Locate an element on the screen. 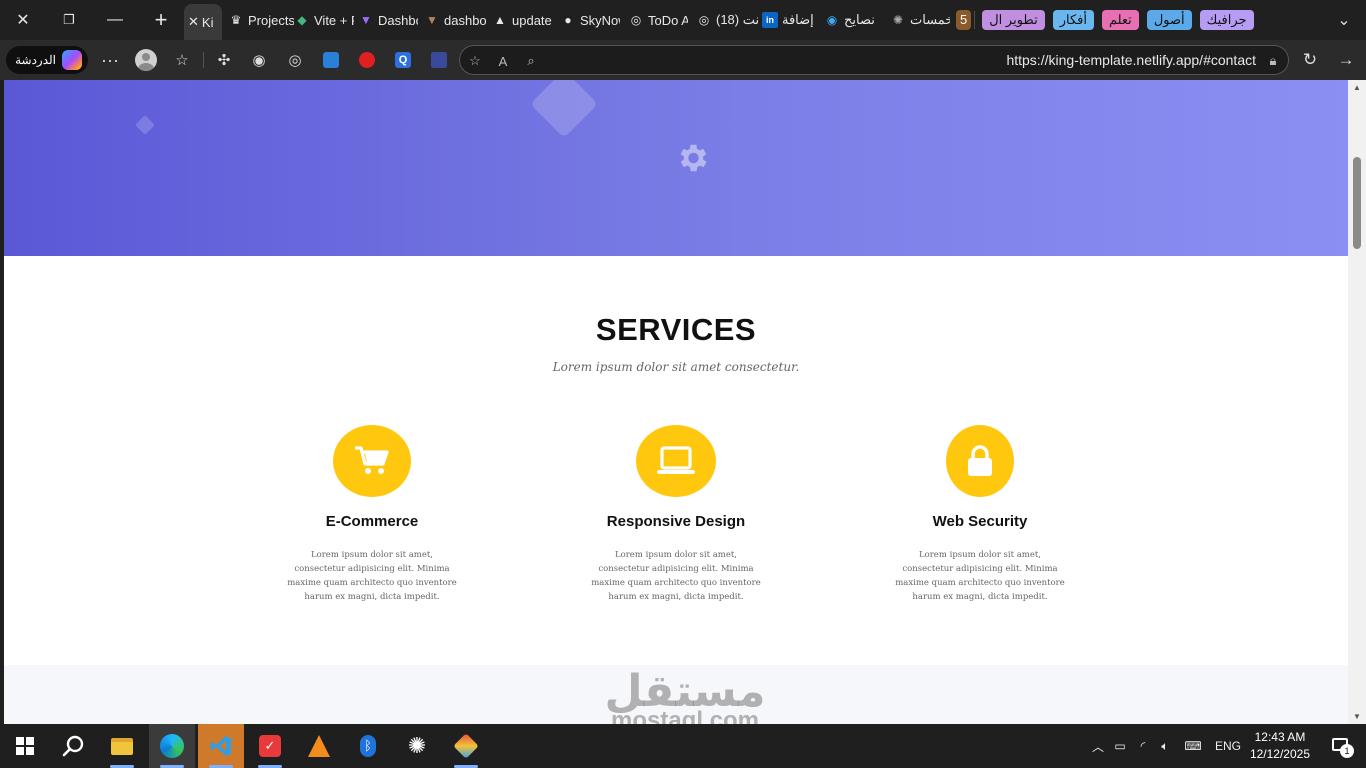 Image resolution: width=1366 pixels, height=768 pixels. search-icon: ⌕ is located at coordinates (531, 61).